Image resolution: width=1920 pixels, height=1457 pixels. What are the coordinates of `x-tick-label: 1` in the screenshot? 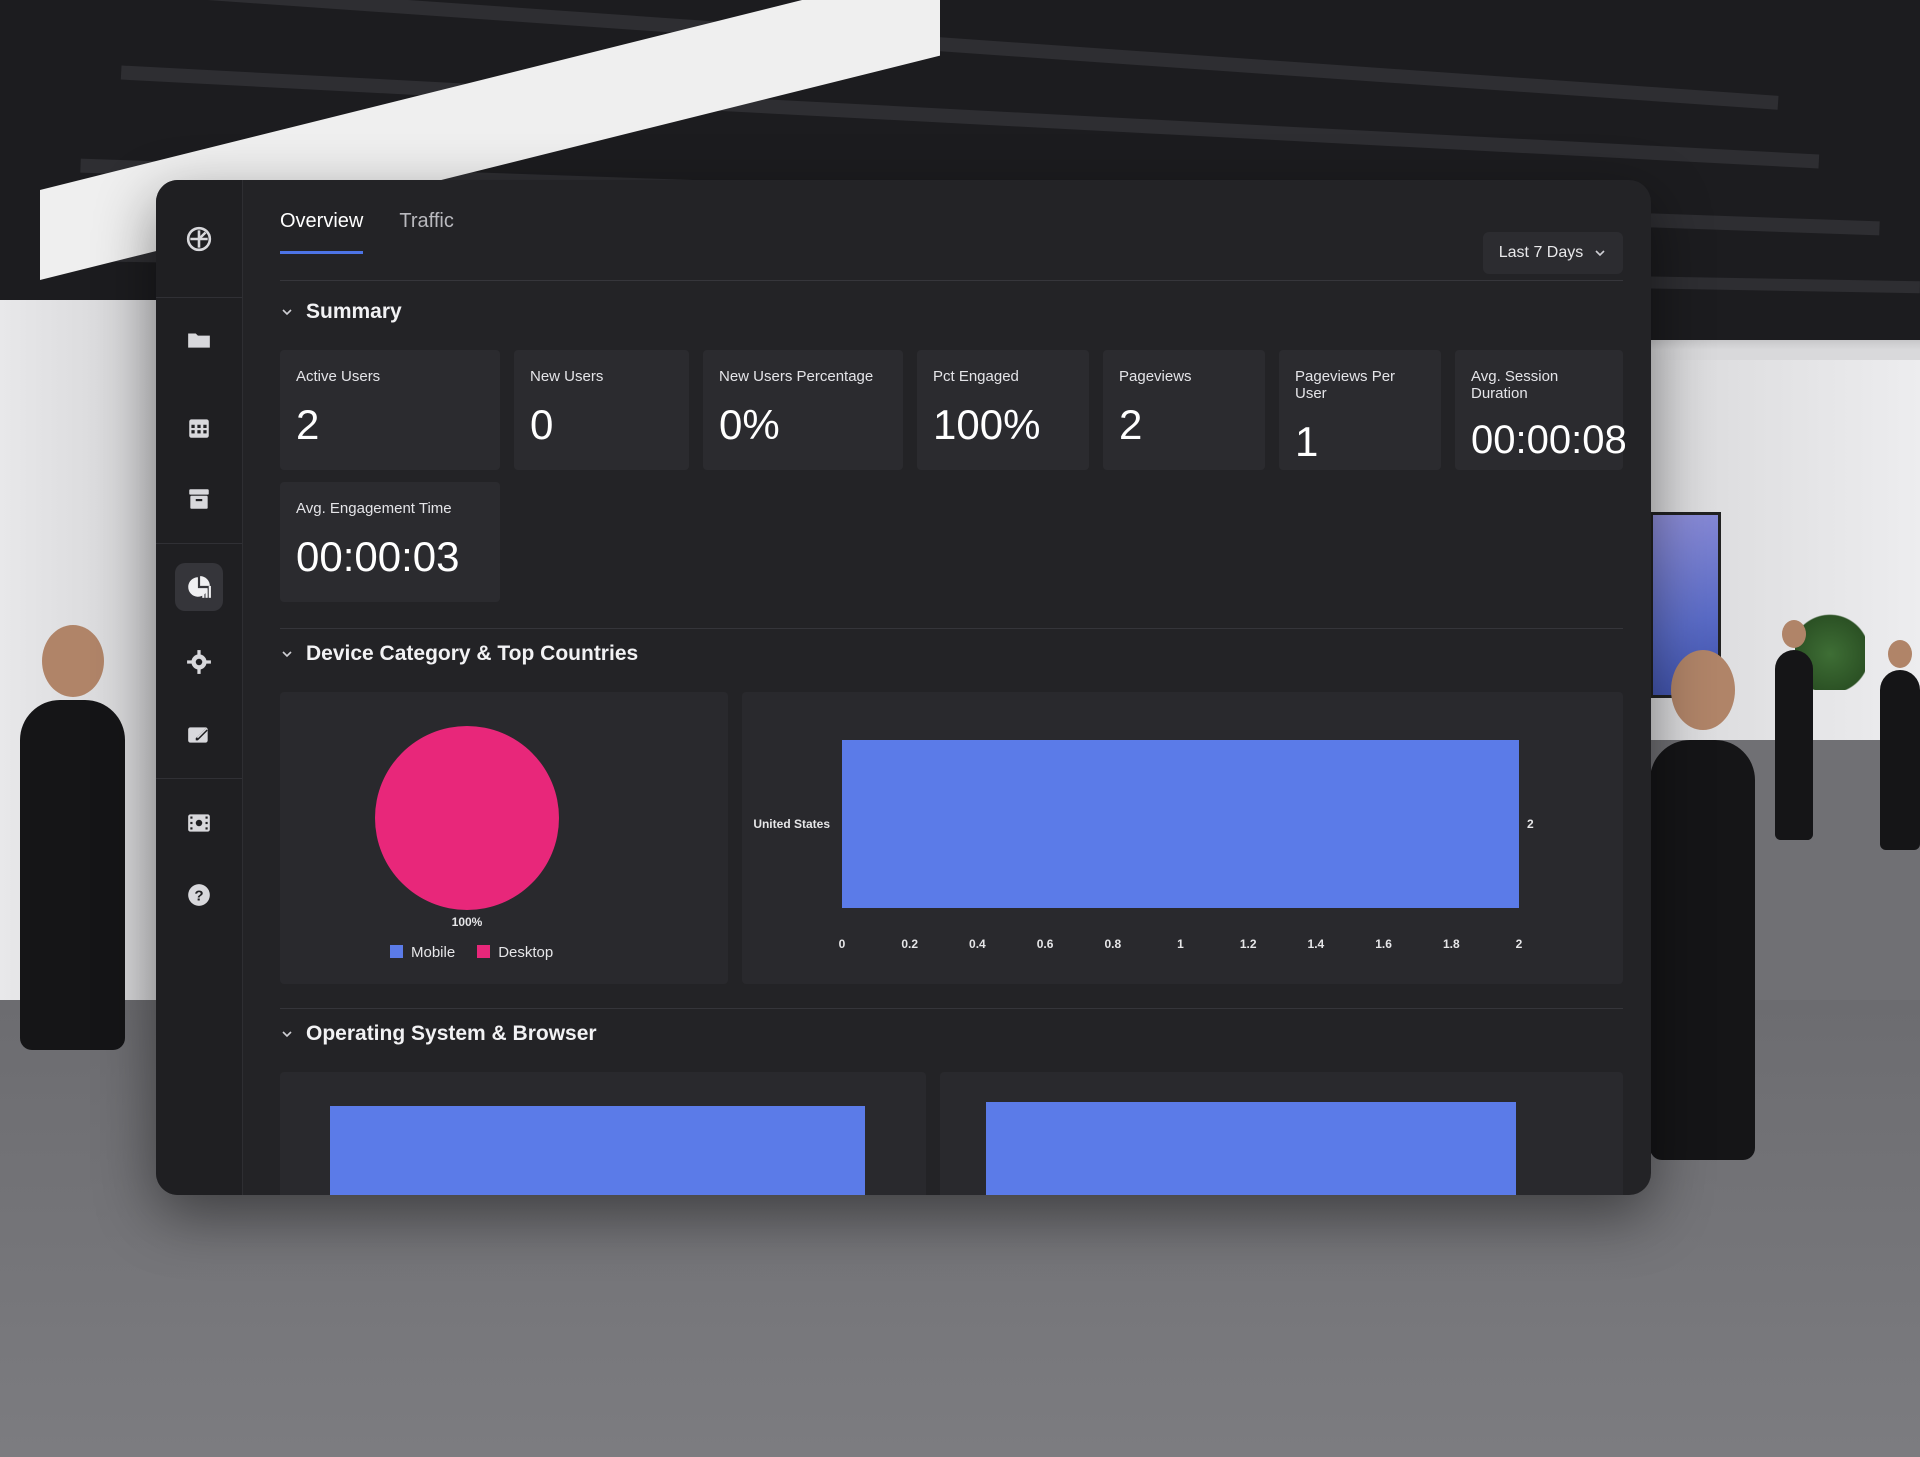 It's located at (1180, 944).